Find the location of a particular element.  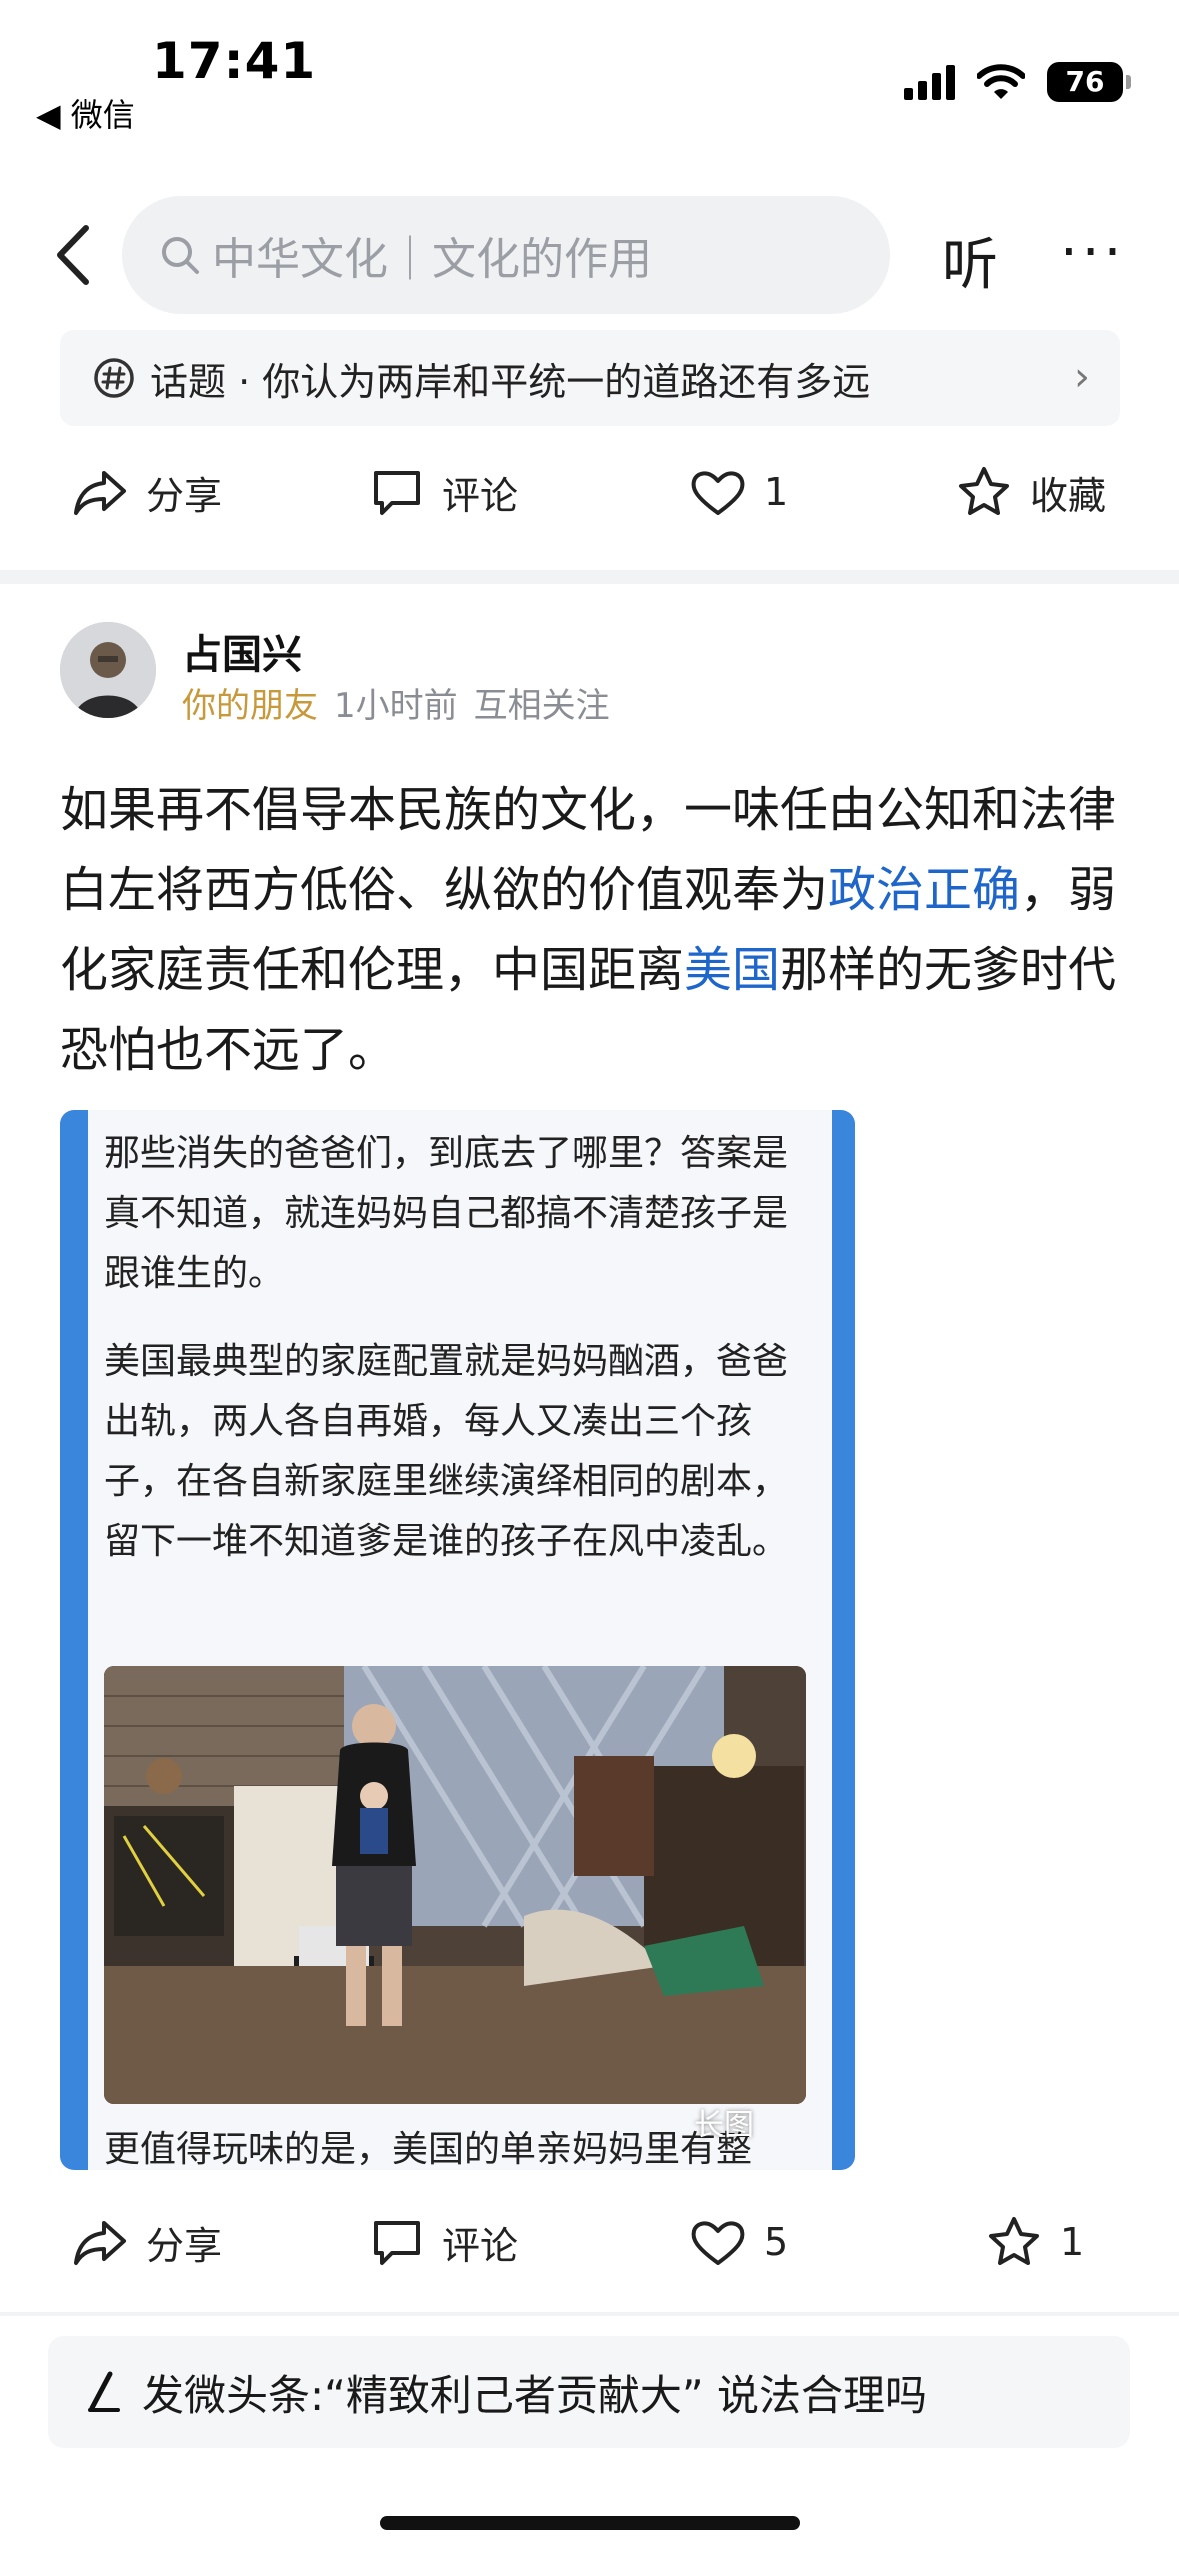

listen-button: 听 is located at coordinates (970, 260).